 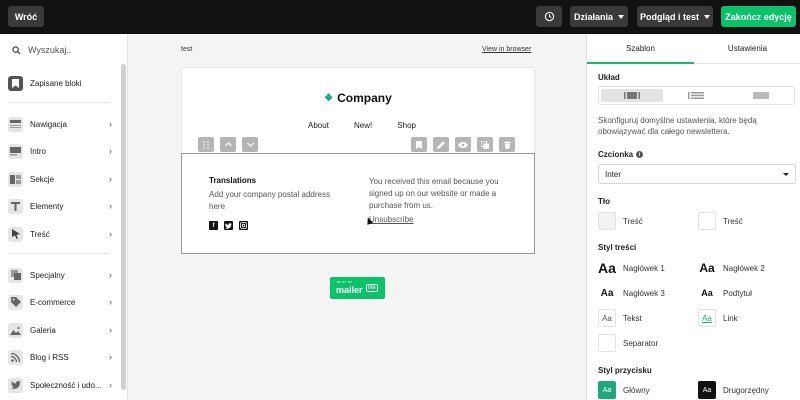 I want to click on sidebar-item-social: Społeczność i udo... ›, so click(x=60, y=385).